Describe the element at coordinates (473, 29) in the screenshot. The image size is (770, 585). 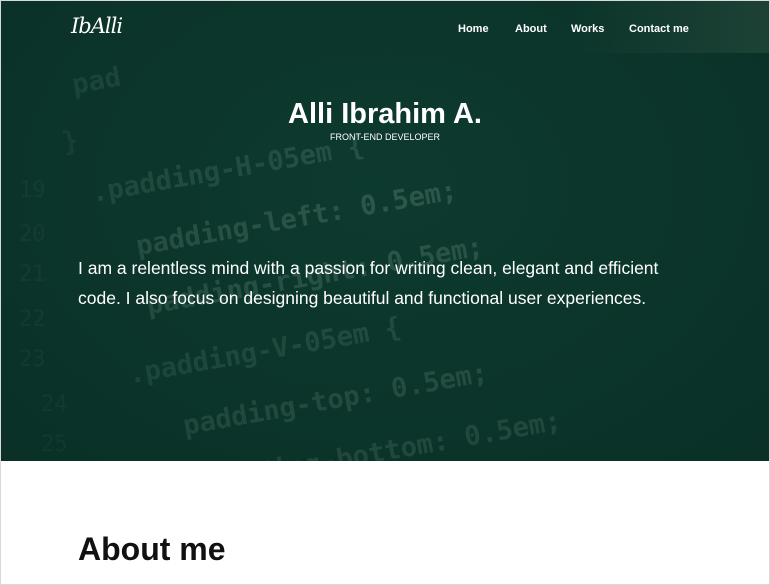
I see `nav-link-home: Home` at that location.